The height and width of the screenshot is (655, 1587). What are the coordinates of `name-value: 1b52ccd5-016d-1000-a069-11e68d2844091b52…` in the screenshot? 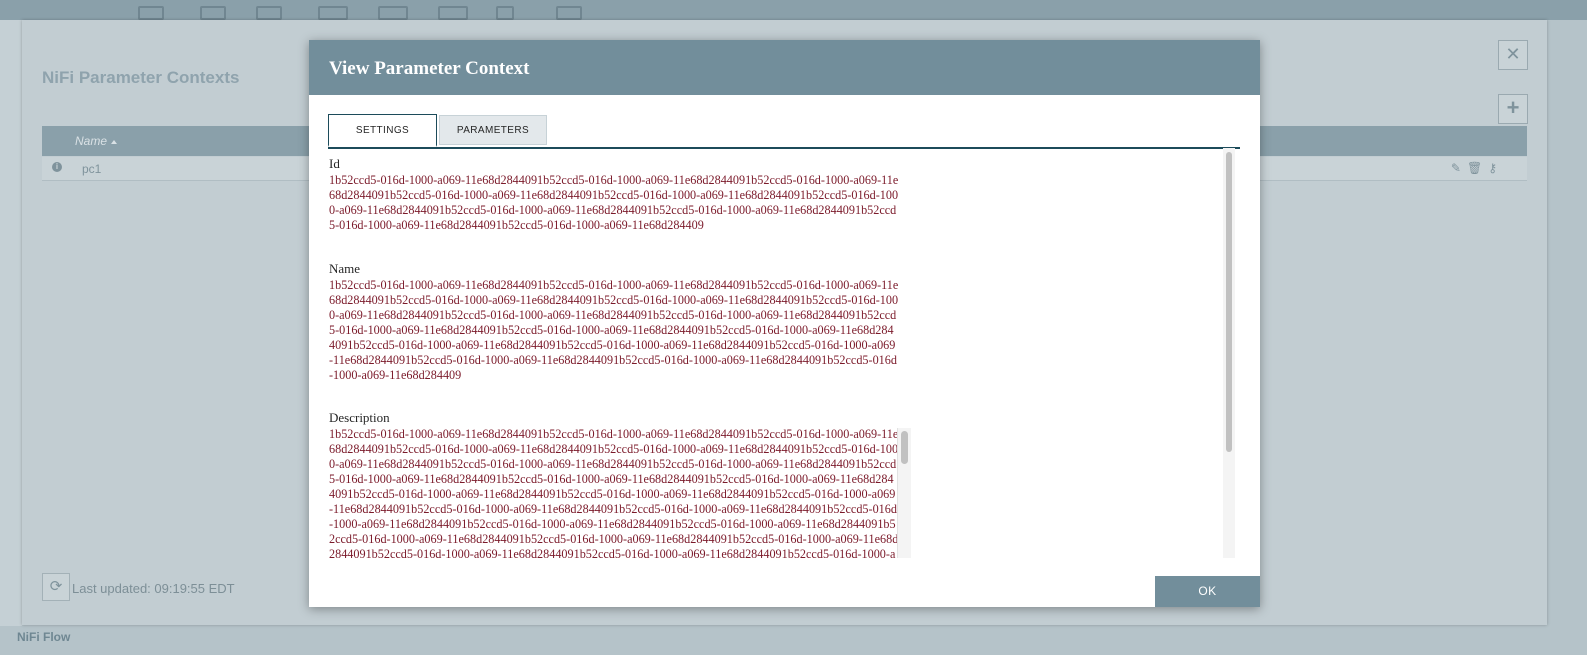 It's located at (614, 330).